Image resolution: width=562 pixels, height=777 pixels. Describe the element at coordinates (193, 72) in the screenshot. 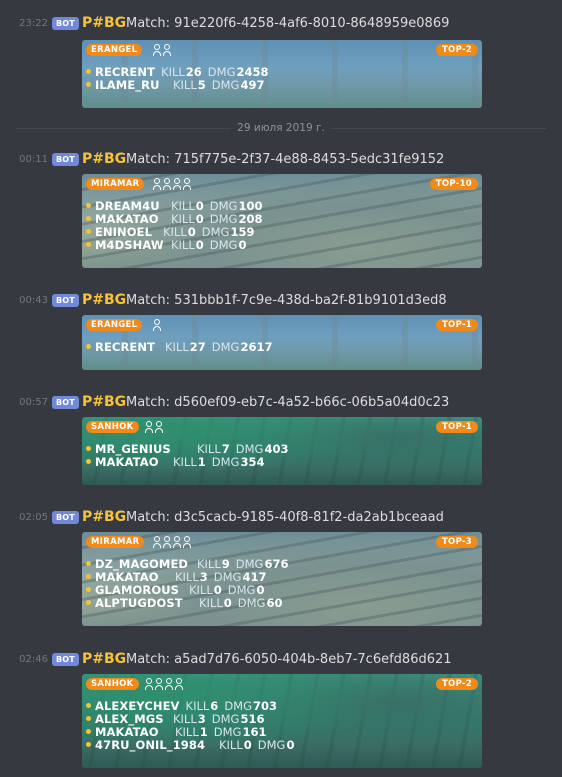

I see `kill-count: 26` at that location.